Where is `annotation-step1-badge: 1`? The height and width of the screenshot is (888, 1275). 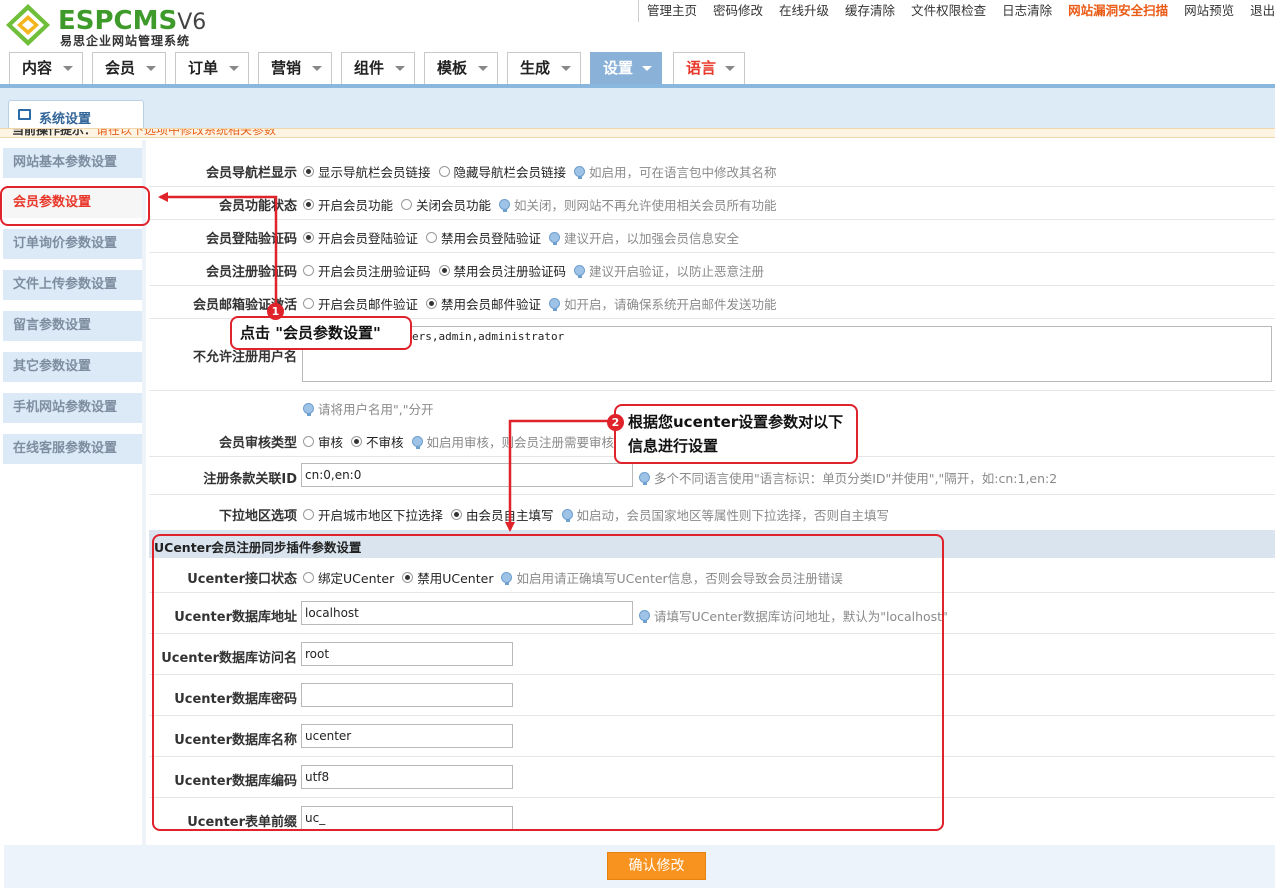
annotation-step1-badge: 1 is located at coordinates (275, 311).